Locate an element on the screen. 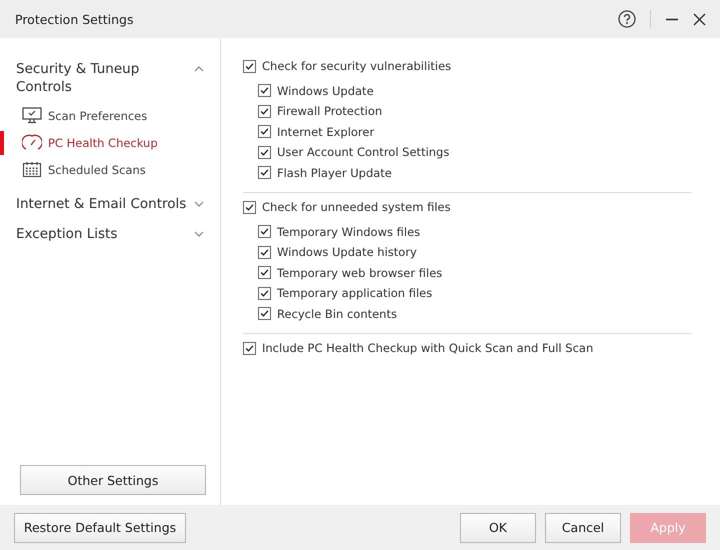 This screenshot has width=720, height=550. selection-bar is located at coordinates (2, 143).